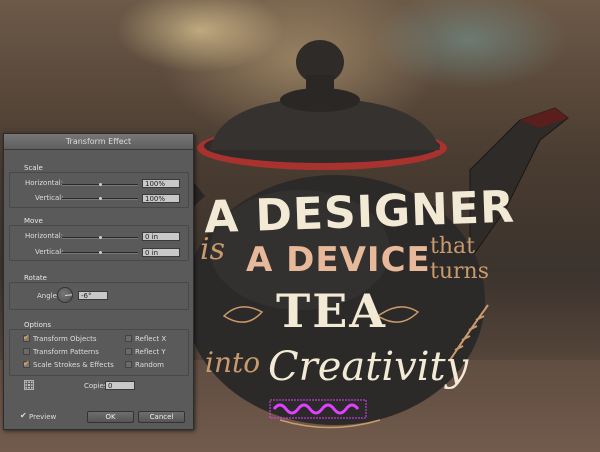 The height and width of the screenshot is (452, 600). Describe the element at coordinates (128, 338) in the screenshot. I see `reflect-x-checkbox` at that location.